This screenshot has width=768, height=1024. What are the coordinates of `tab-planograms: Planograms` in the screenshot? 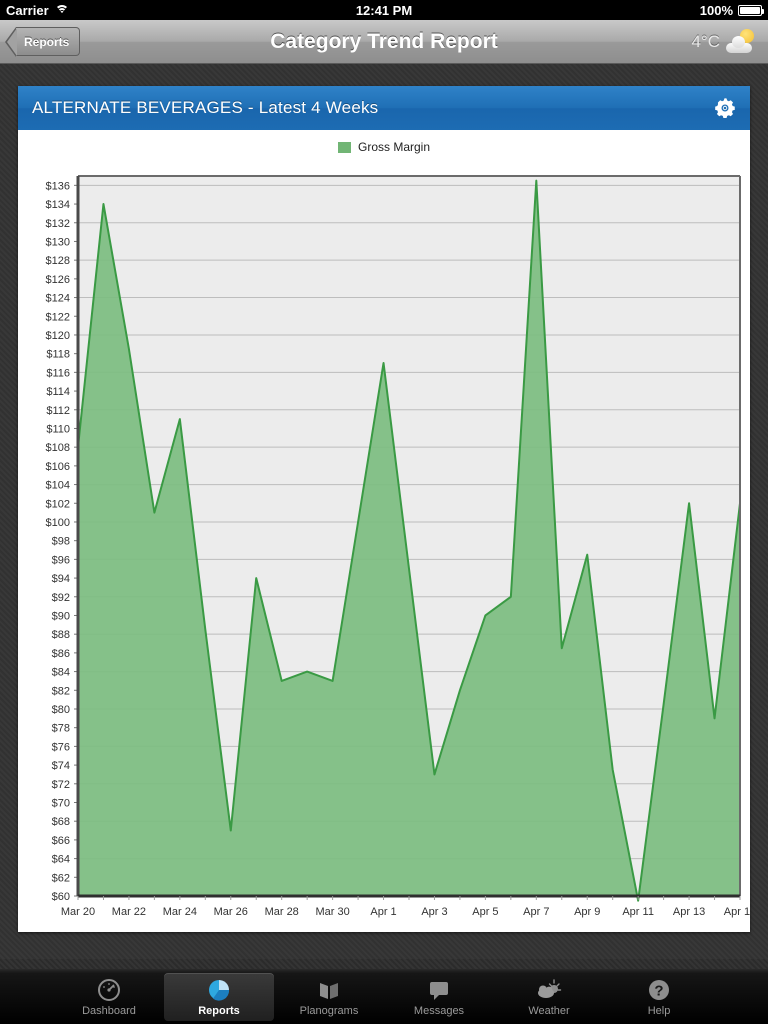 It's located at (329, 997).